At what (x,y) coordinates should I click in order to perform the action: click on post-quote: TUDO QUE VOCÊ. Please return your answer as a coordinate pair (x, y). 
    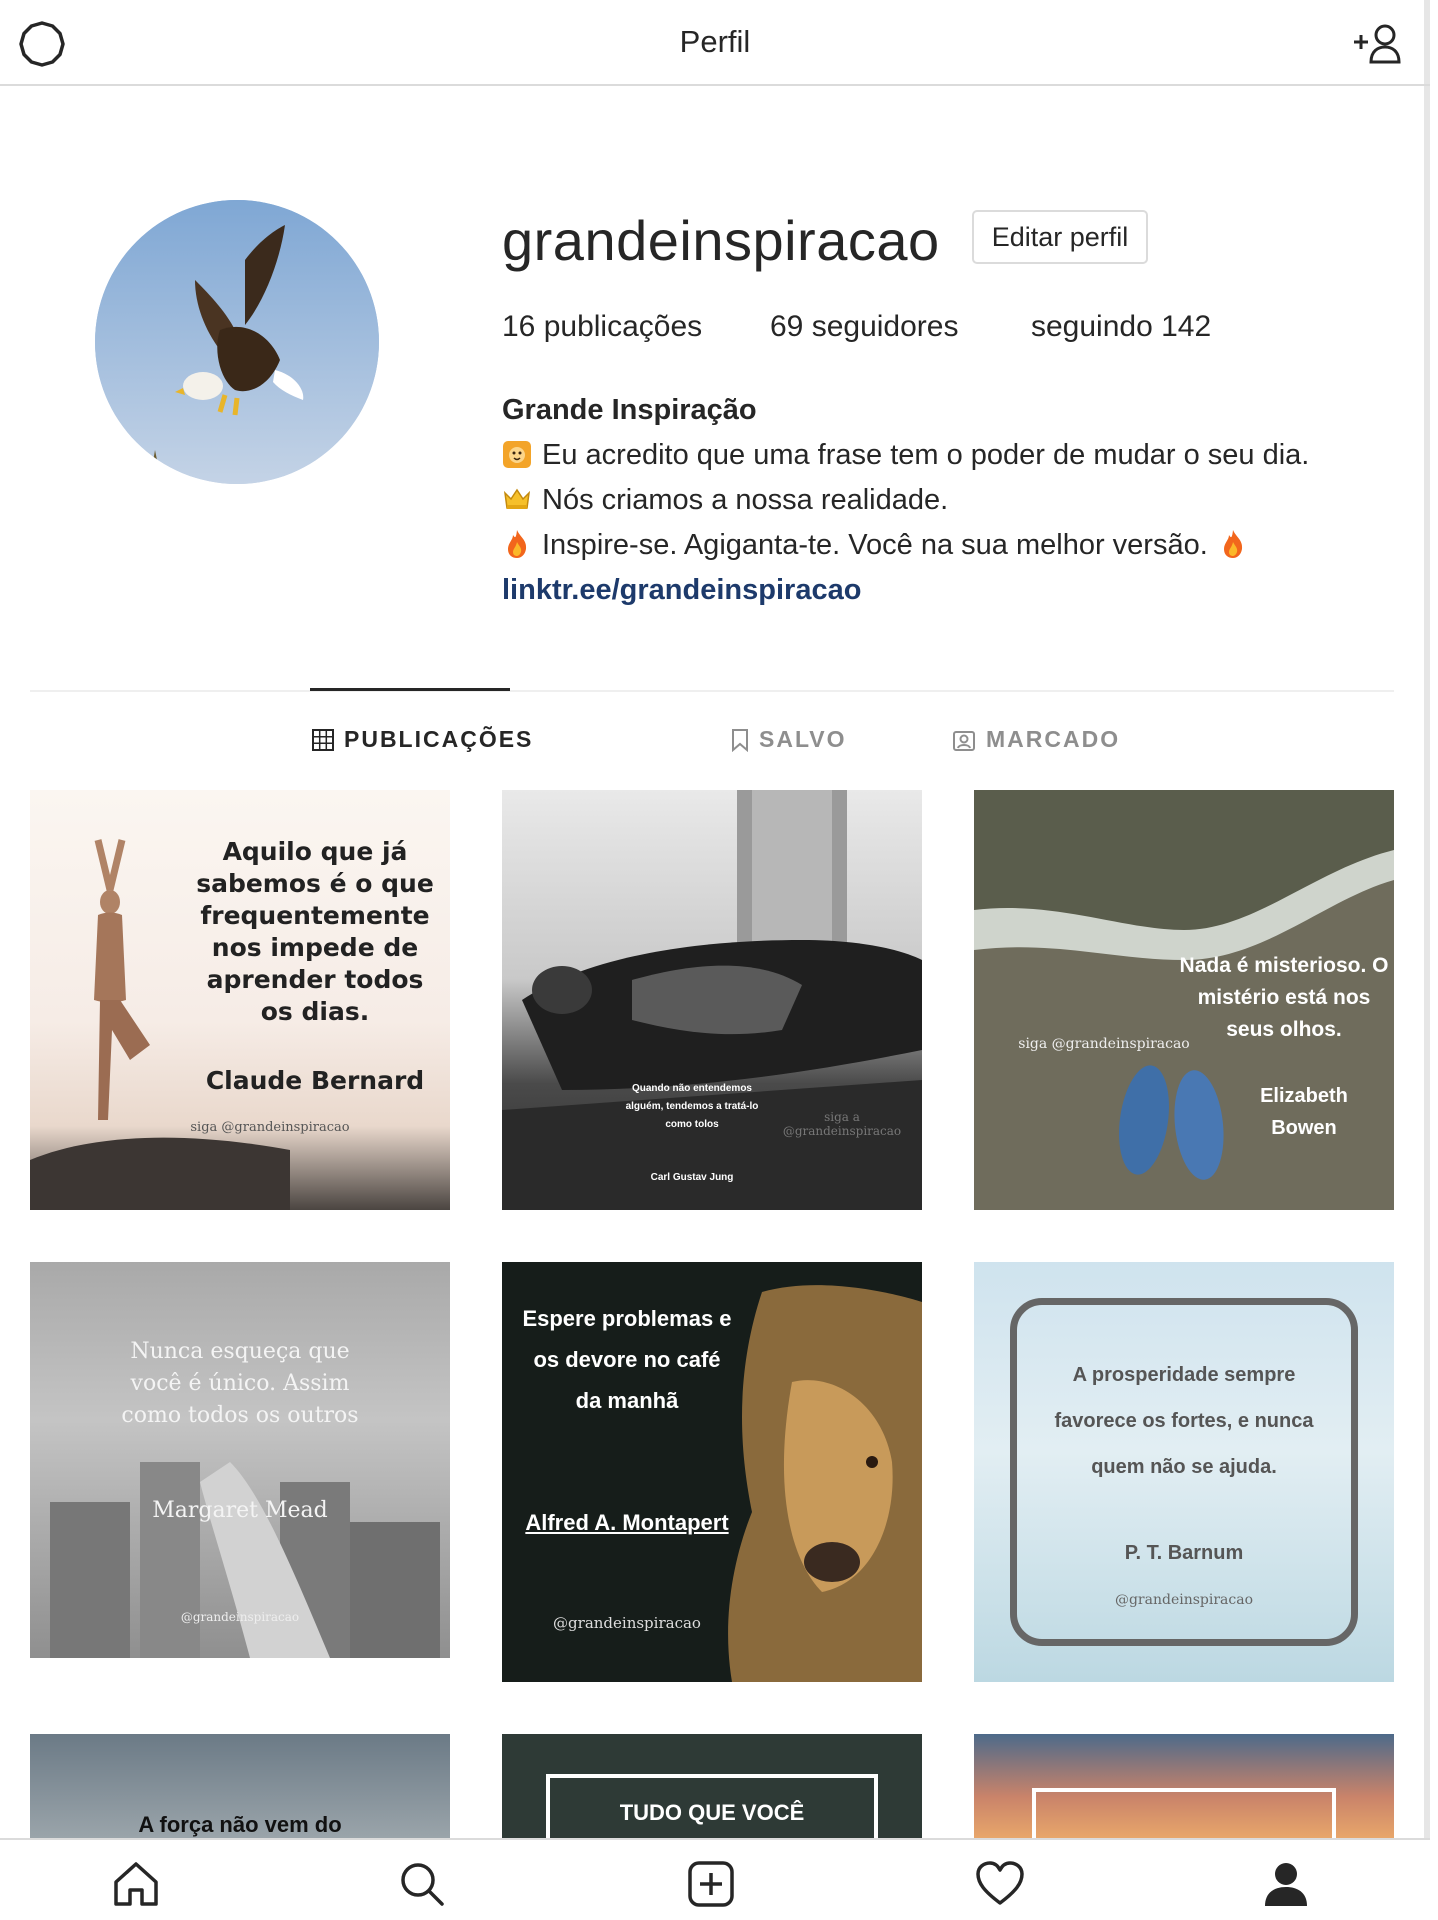
    Looking at the image, I should click on (712, 1812).